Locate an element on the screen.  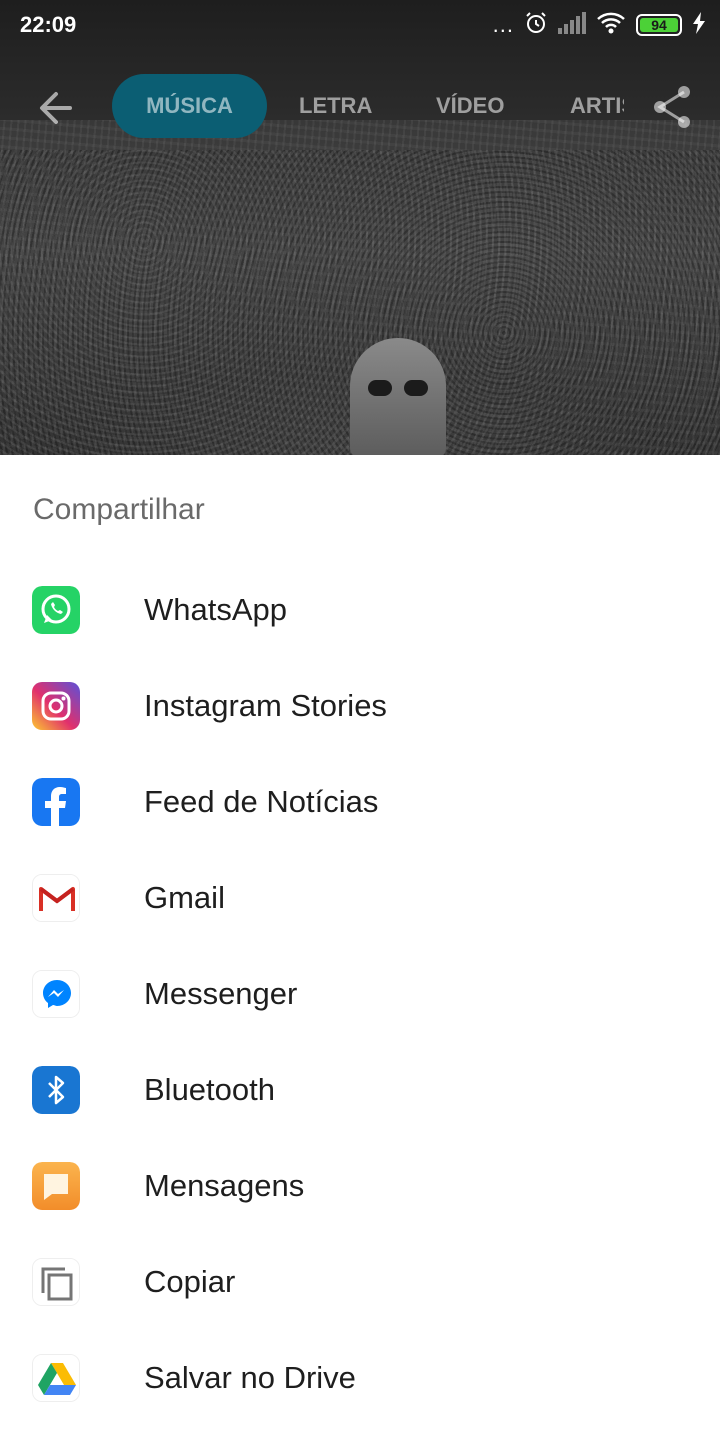
tab-letra: LETRA is located at coordinates (335, 106).